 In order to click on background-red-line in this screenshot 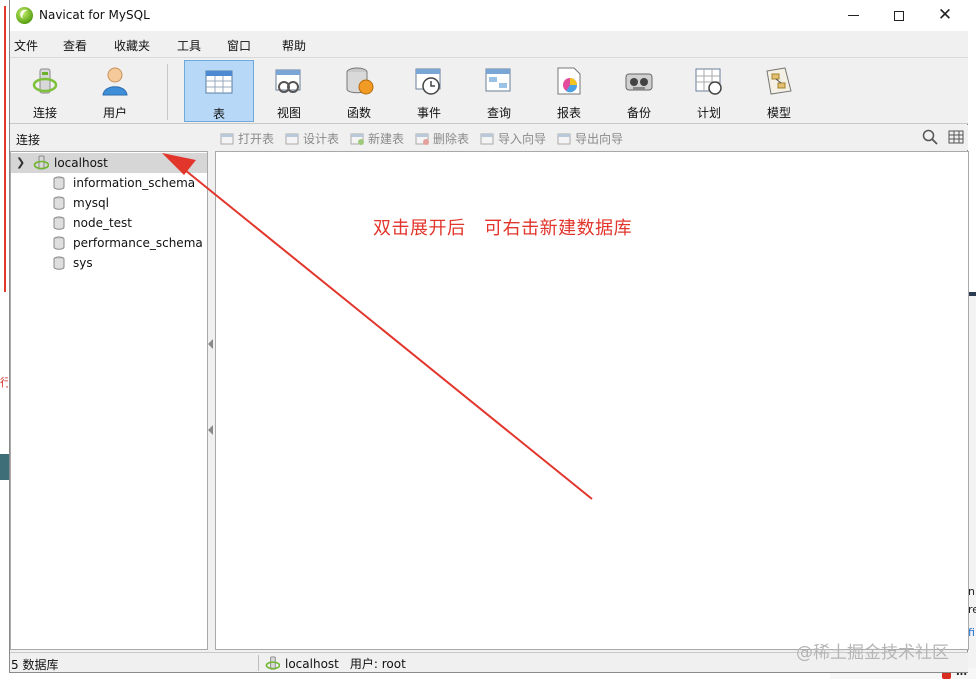, I will do `click(5, 149)`.